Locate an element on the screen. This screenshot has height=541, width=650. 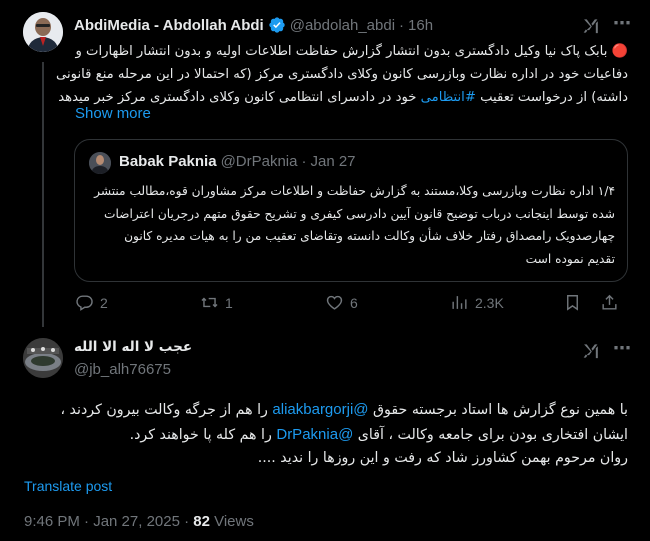
like-count: 6 is located at coordinates (354, 302).